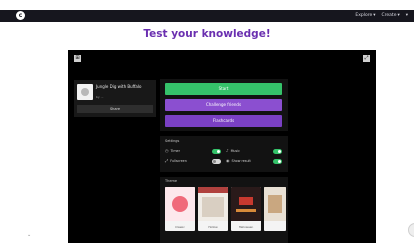 The height and width of the screenshot is (243, 414). I want to click on next-arrow-icon: ›, so click(411, 230).